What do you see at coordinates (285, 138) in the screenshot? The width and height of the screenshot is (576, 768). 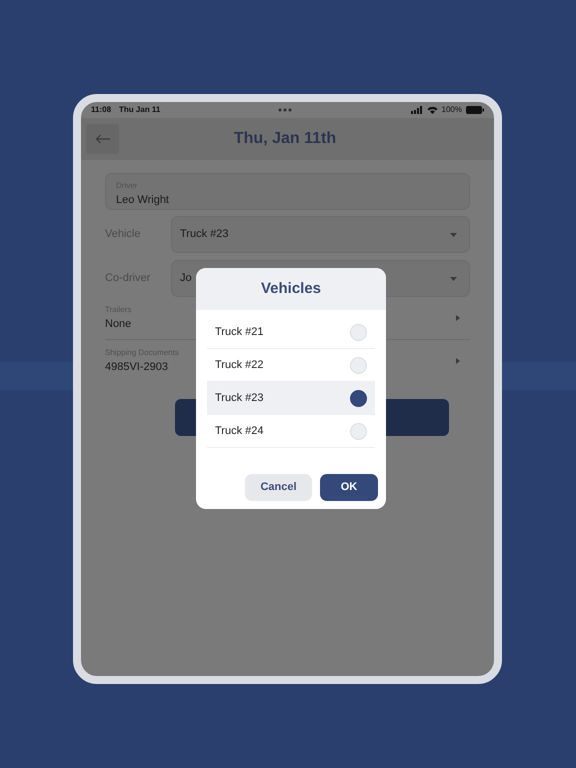 I see `page-title: Thu, Jan 11th` at bounding box center [285, 138].